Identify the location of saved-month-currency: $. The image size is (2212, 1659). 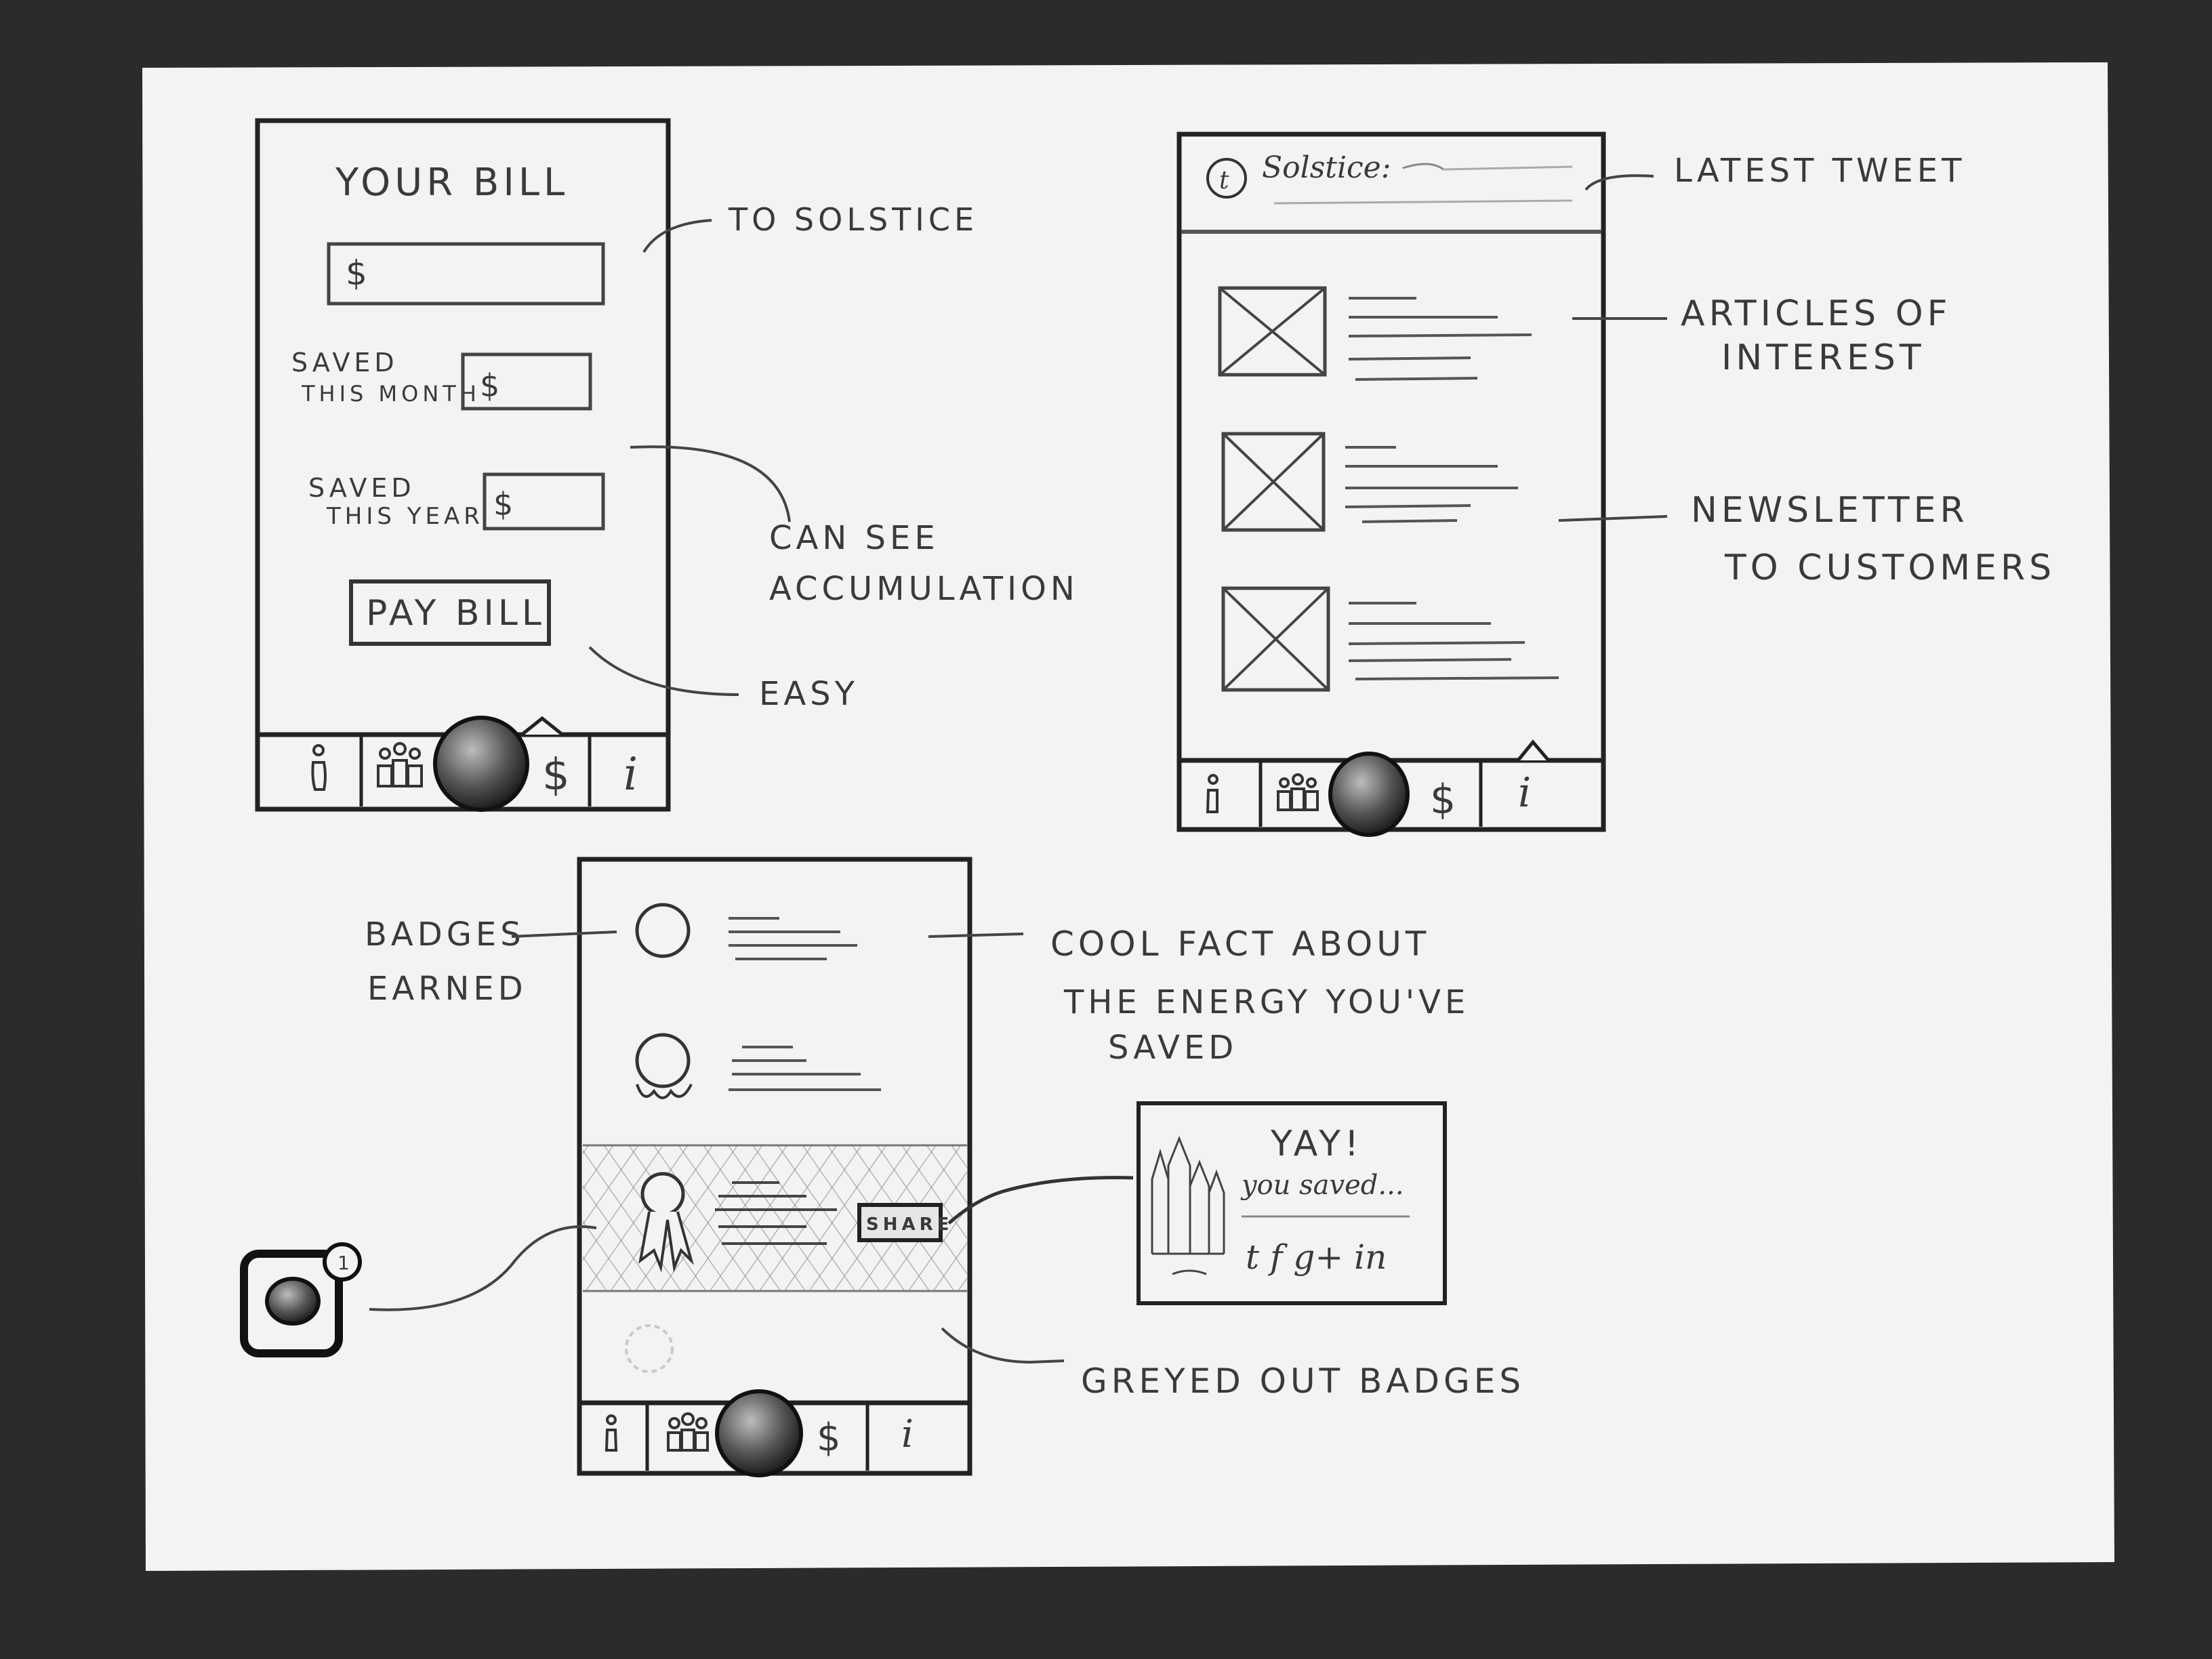
(492, 385).